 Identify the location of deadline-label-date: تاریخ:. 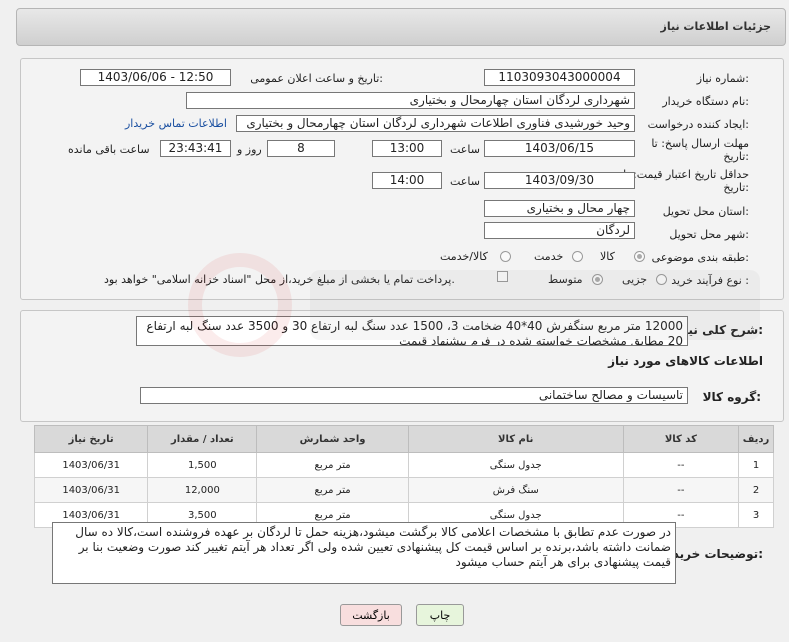
(736, 156).